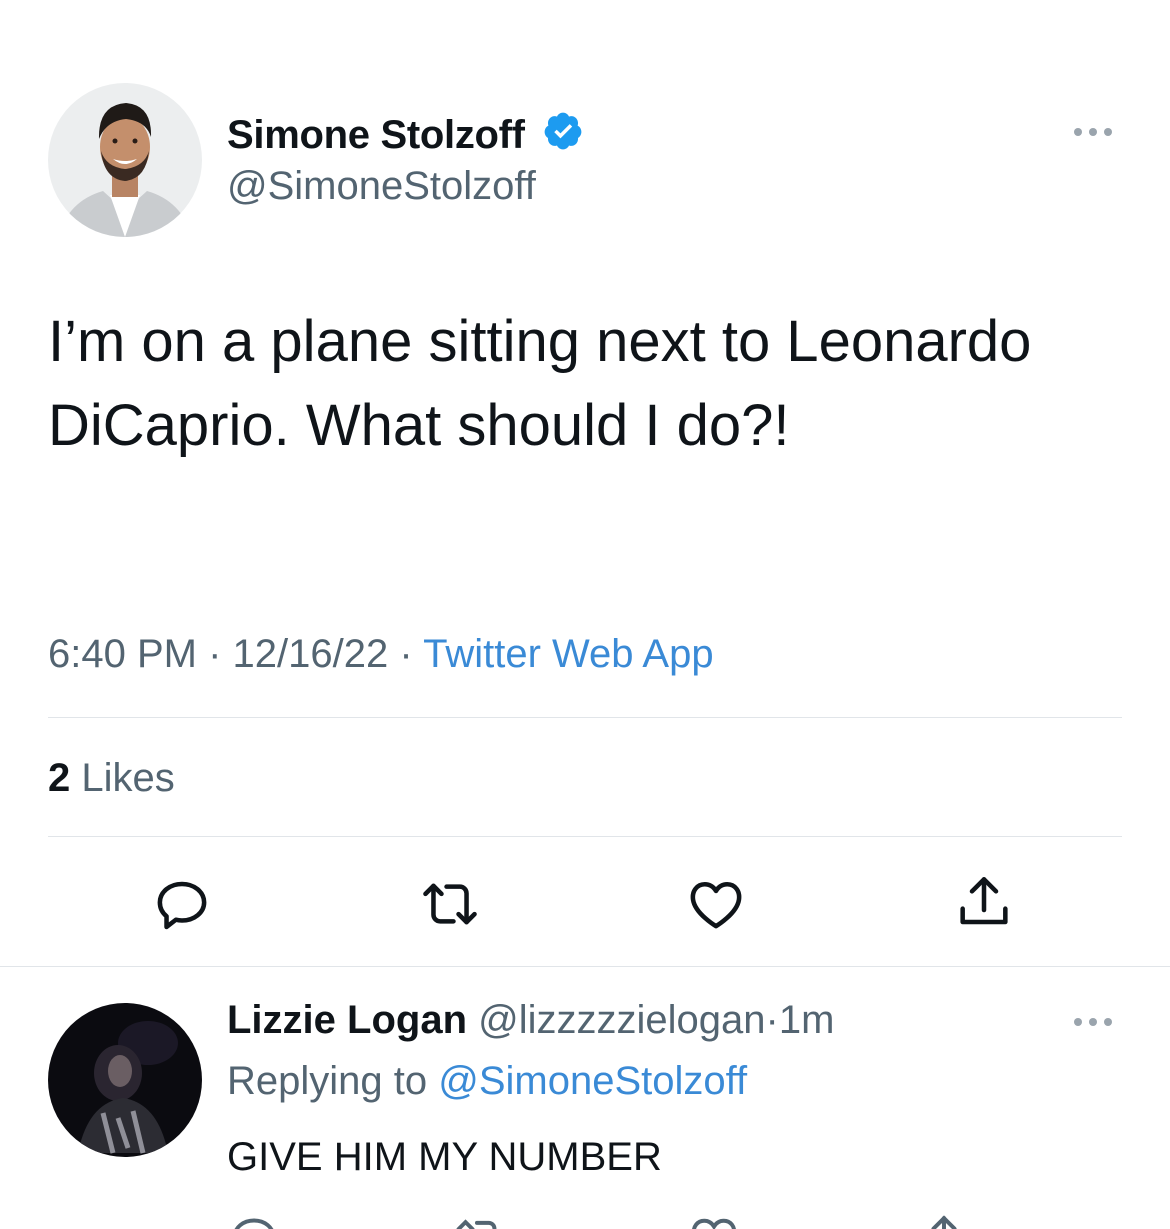 The width and height of the screenshot is (1170, 1229). Describe the element at coordinates (327, 1081) in the screenshot. I see `replying-to-prefix: Replying to` at that location.